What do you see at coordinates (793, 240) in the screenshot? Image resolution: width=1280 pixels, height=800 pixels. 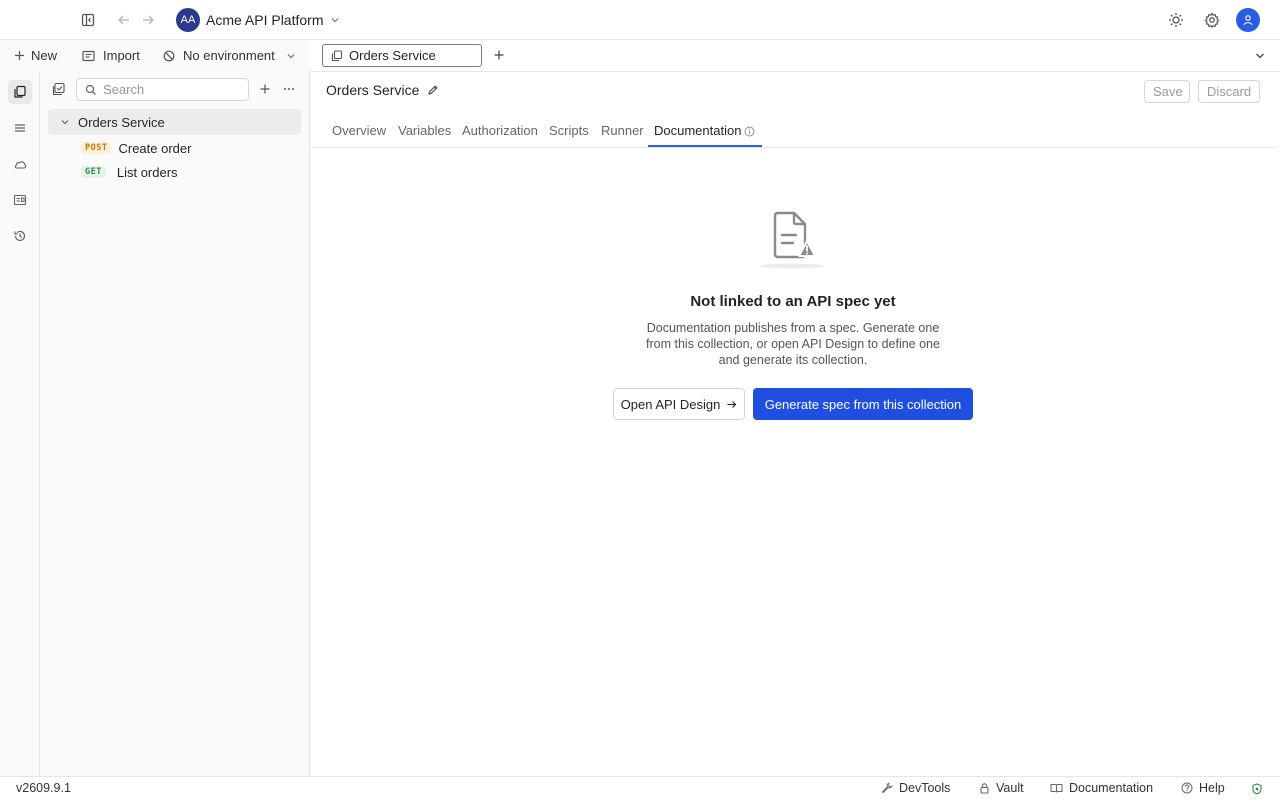 I see `document-warning-icon` at bounding box center [793, 240].